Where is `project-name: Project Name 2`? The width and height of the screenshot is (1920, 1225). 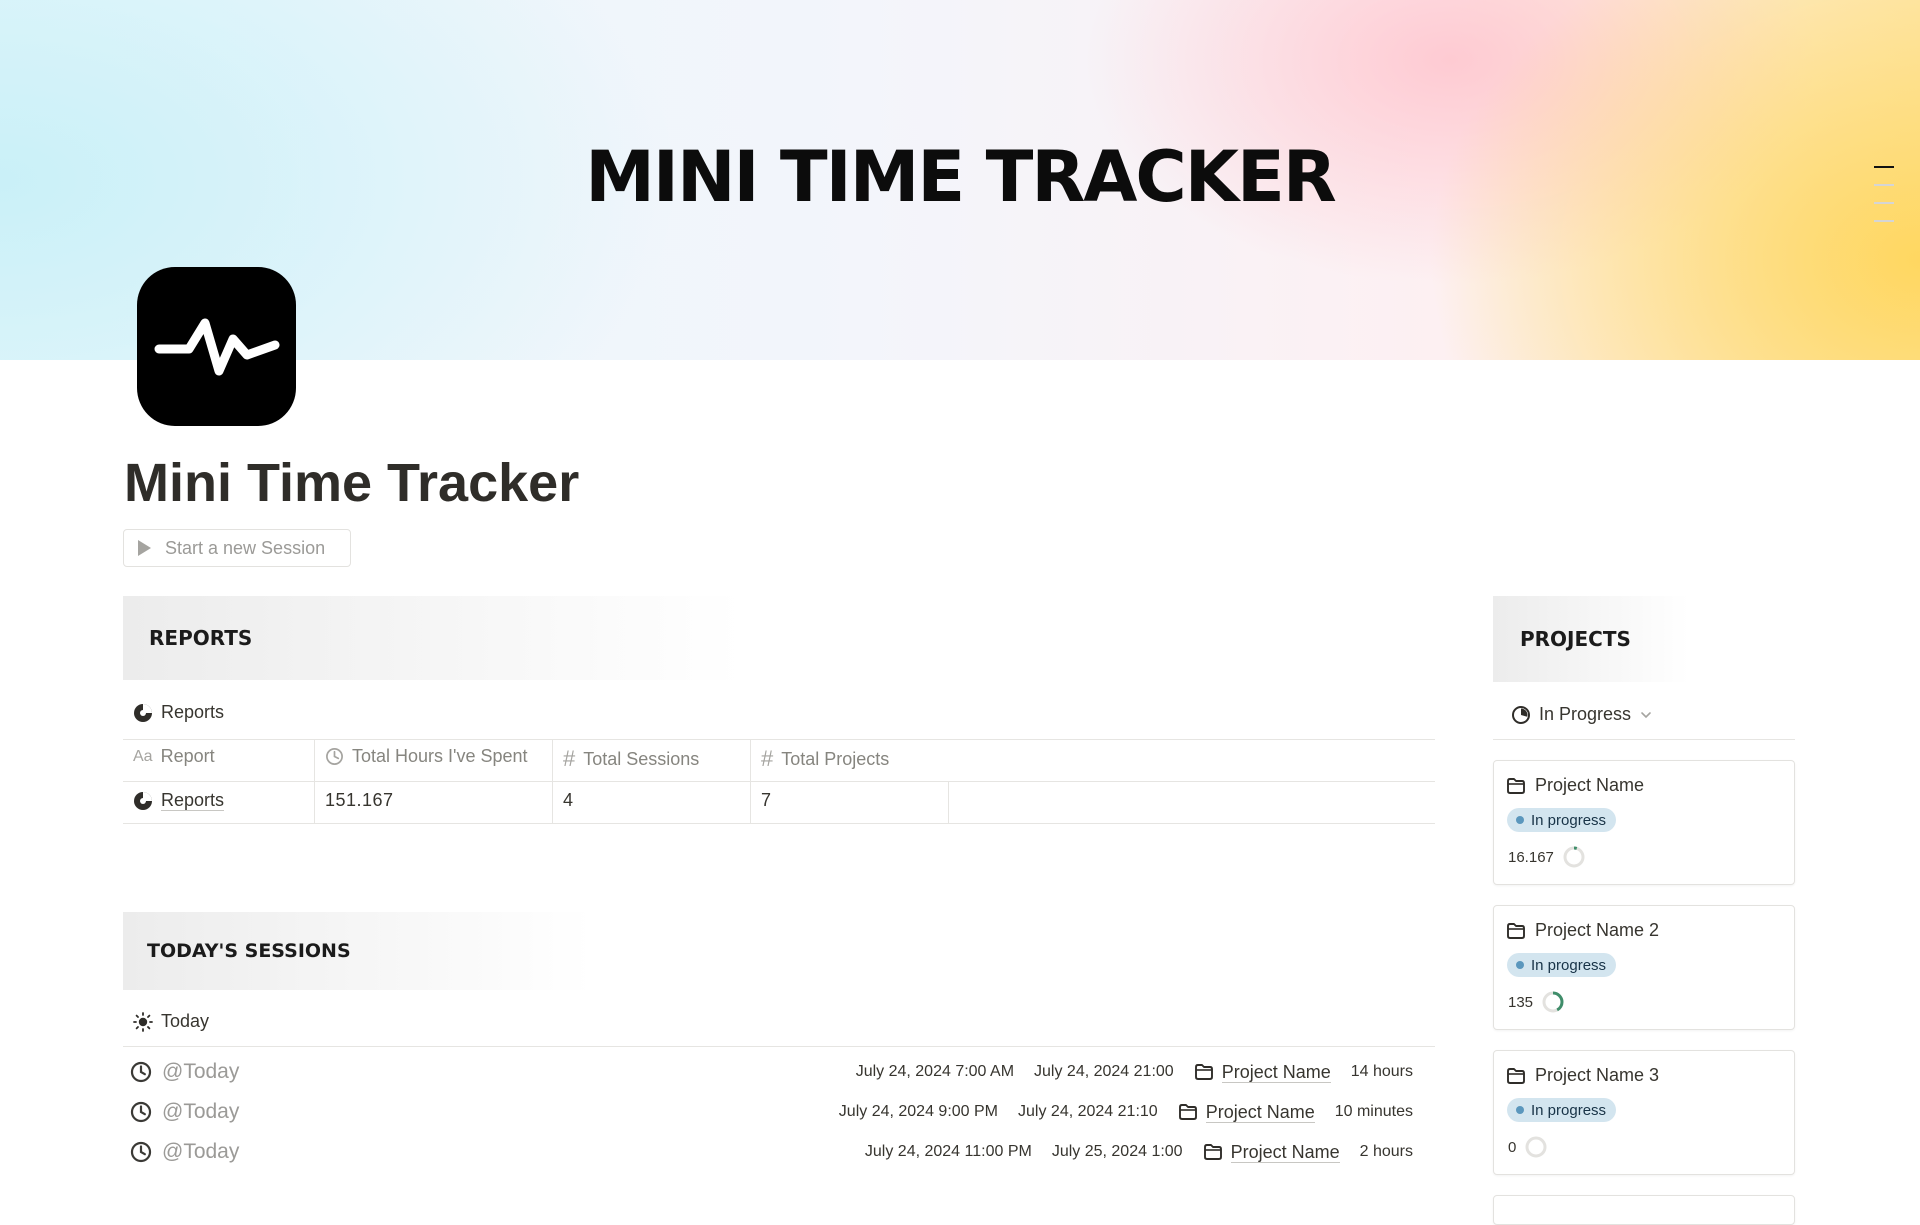 project-name: Project Name 2 is located at coordinates (1597, 930).